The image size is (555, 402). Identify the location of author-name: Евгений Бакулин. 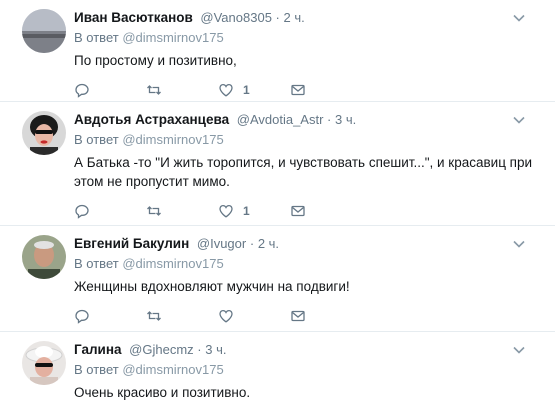
(131, 243).